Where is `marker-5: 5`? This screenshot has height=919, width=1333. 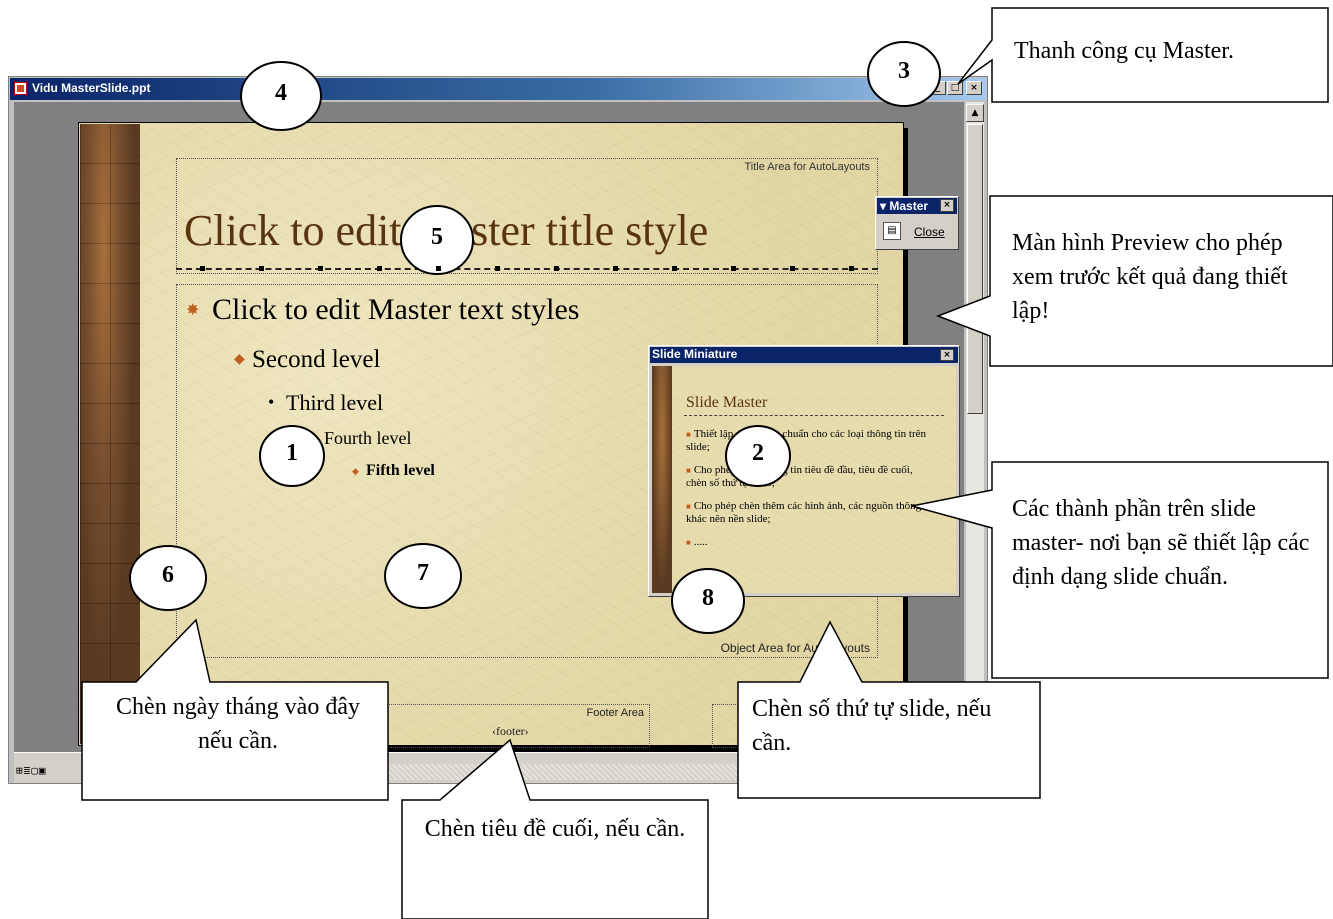 marker-5: 5 is located at coordinates (437, 237).